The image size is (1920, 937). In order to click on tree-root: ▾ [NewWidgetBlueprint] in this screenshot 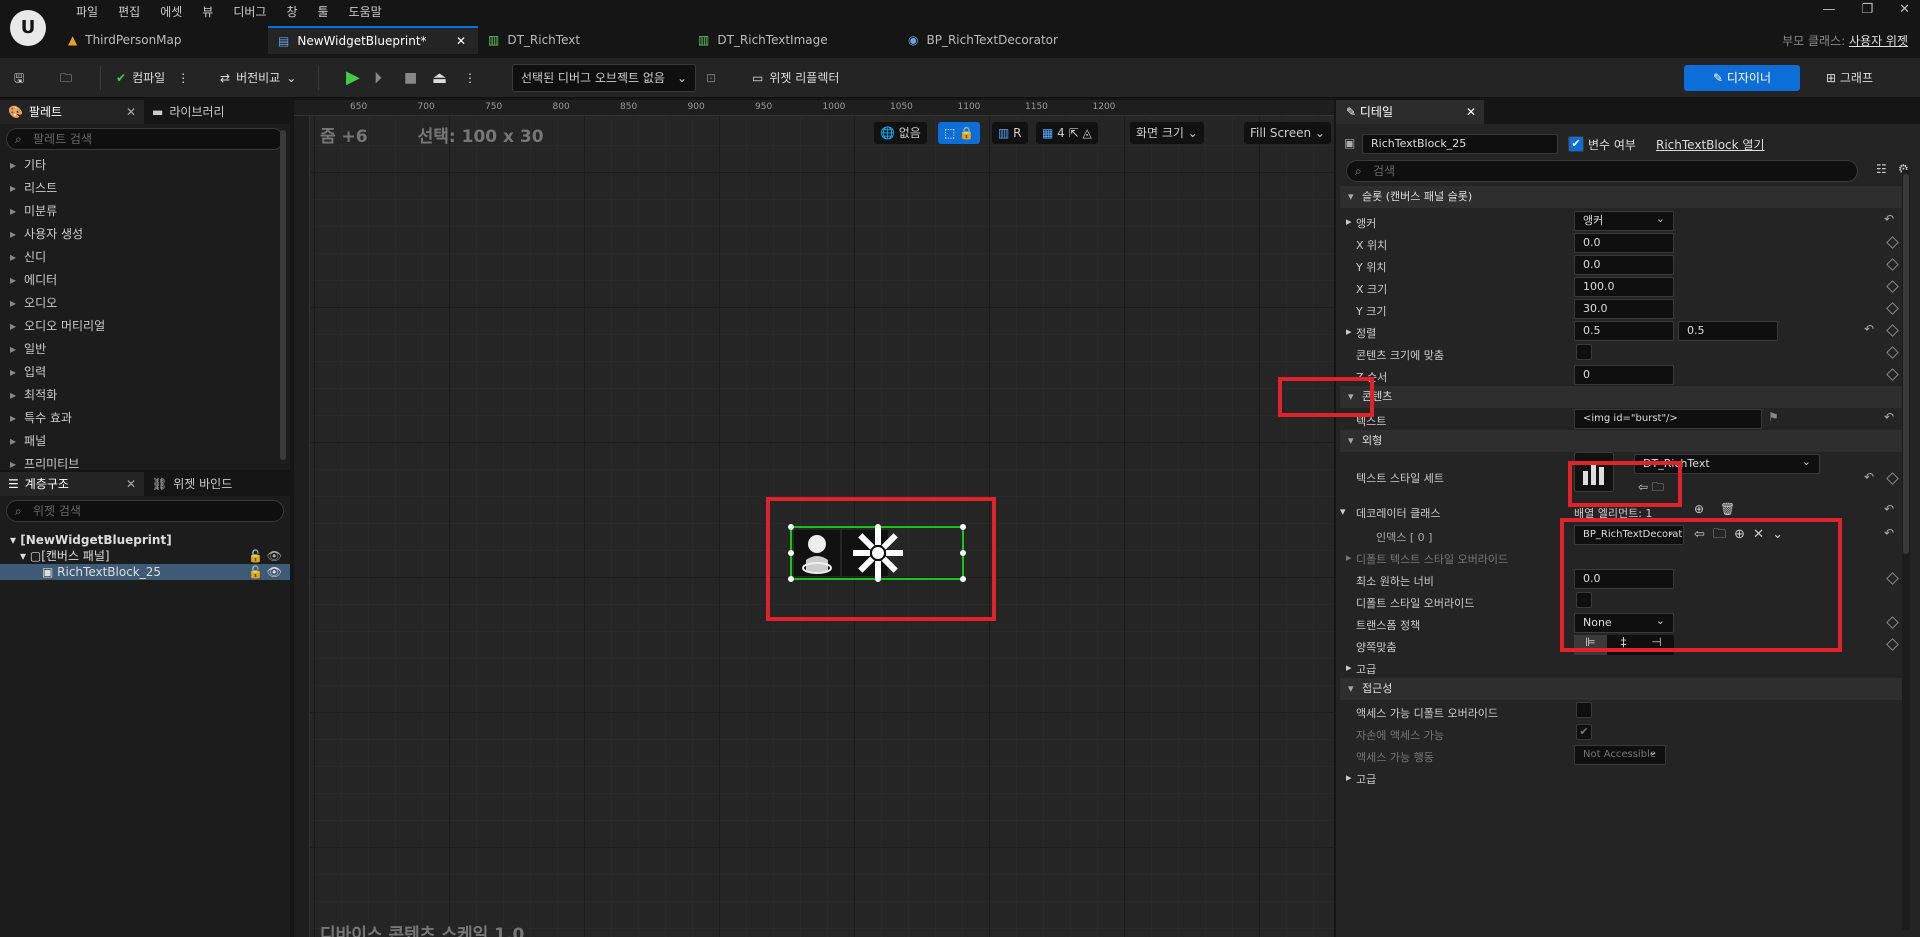, I will do `click(145, 540)`.